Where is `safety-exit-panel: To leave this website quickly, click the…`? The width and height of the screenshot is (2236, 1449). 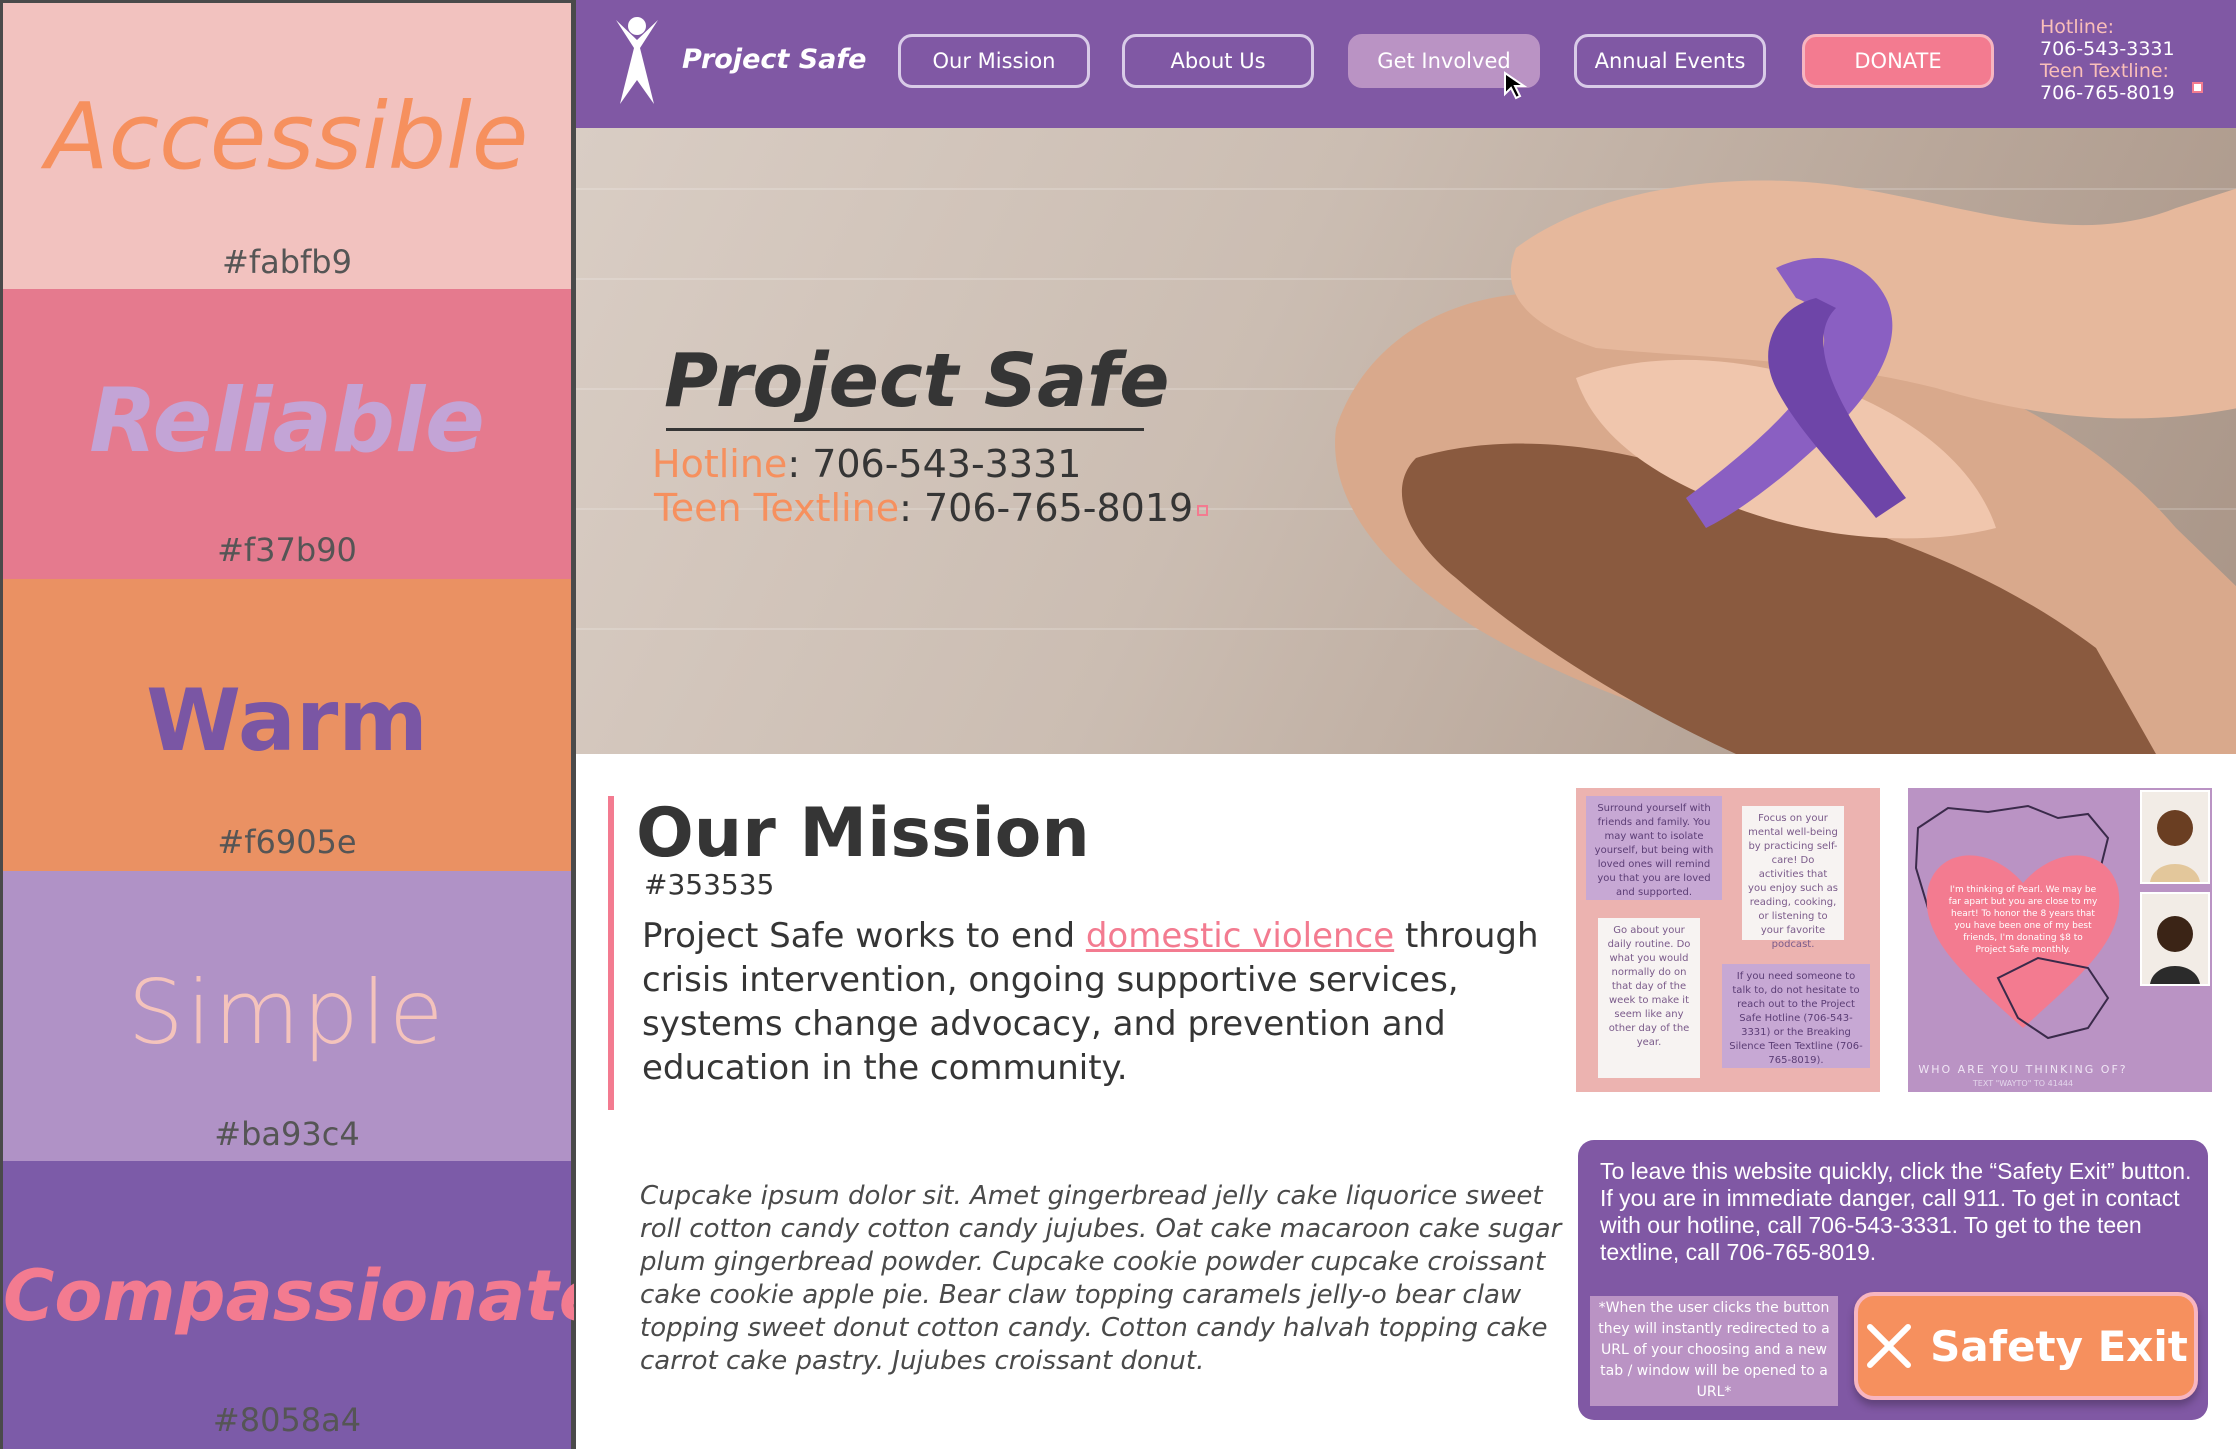 safety-exit-panel: To leave this website quickly, click the… is located at coordinates (1893, 1280).